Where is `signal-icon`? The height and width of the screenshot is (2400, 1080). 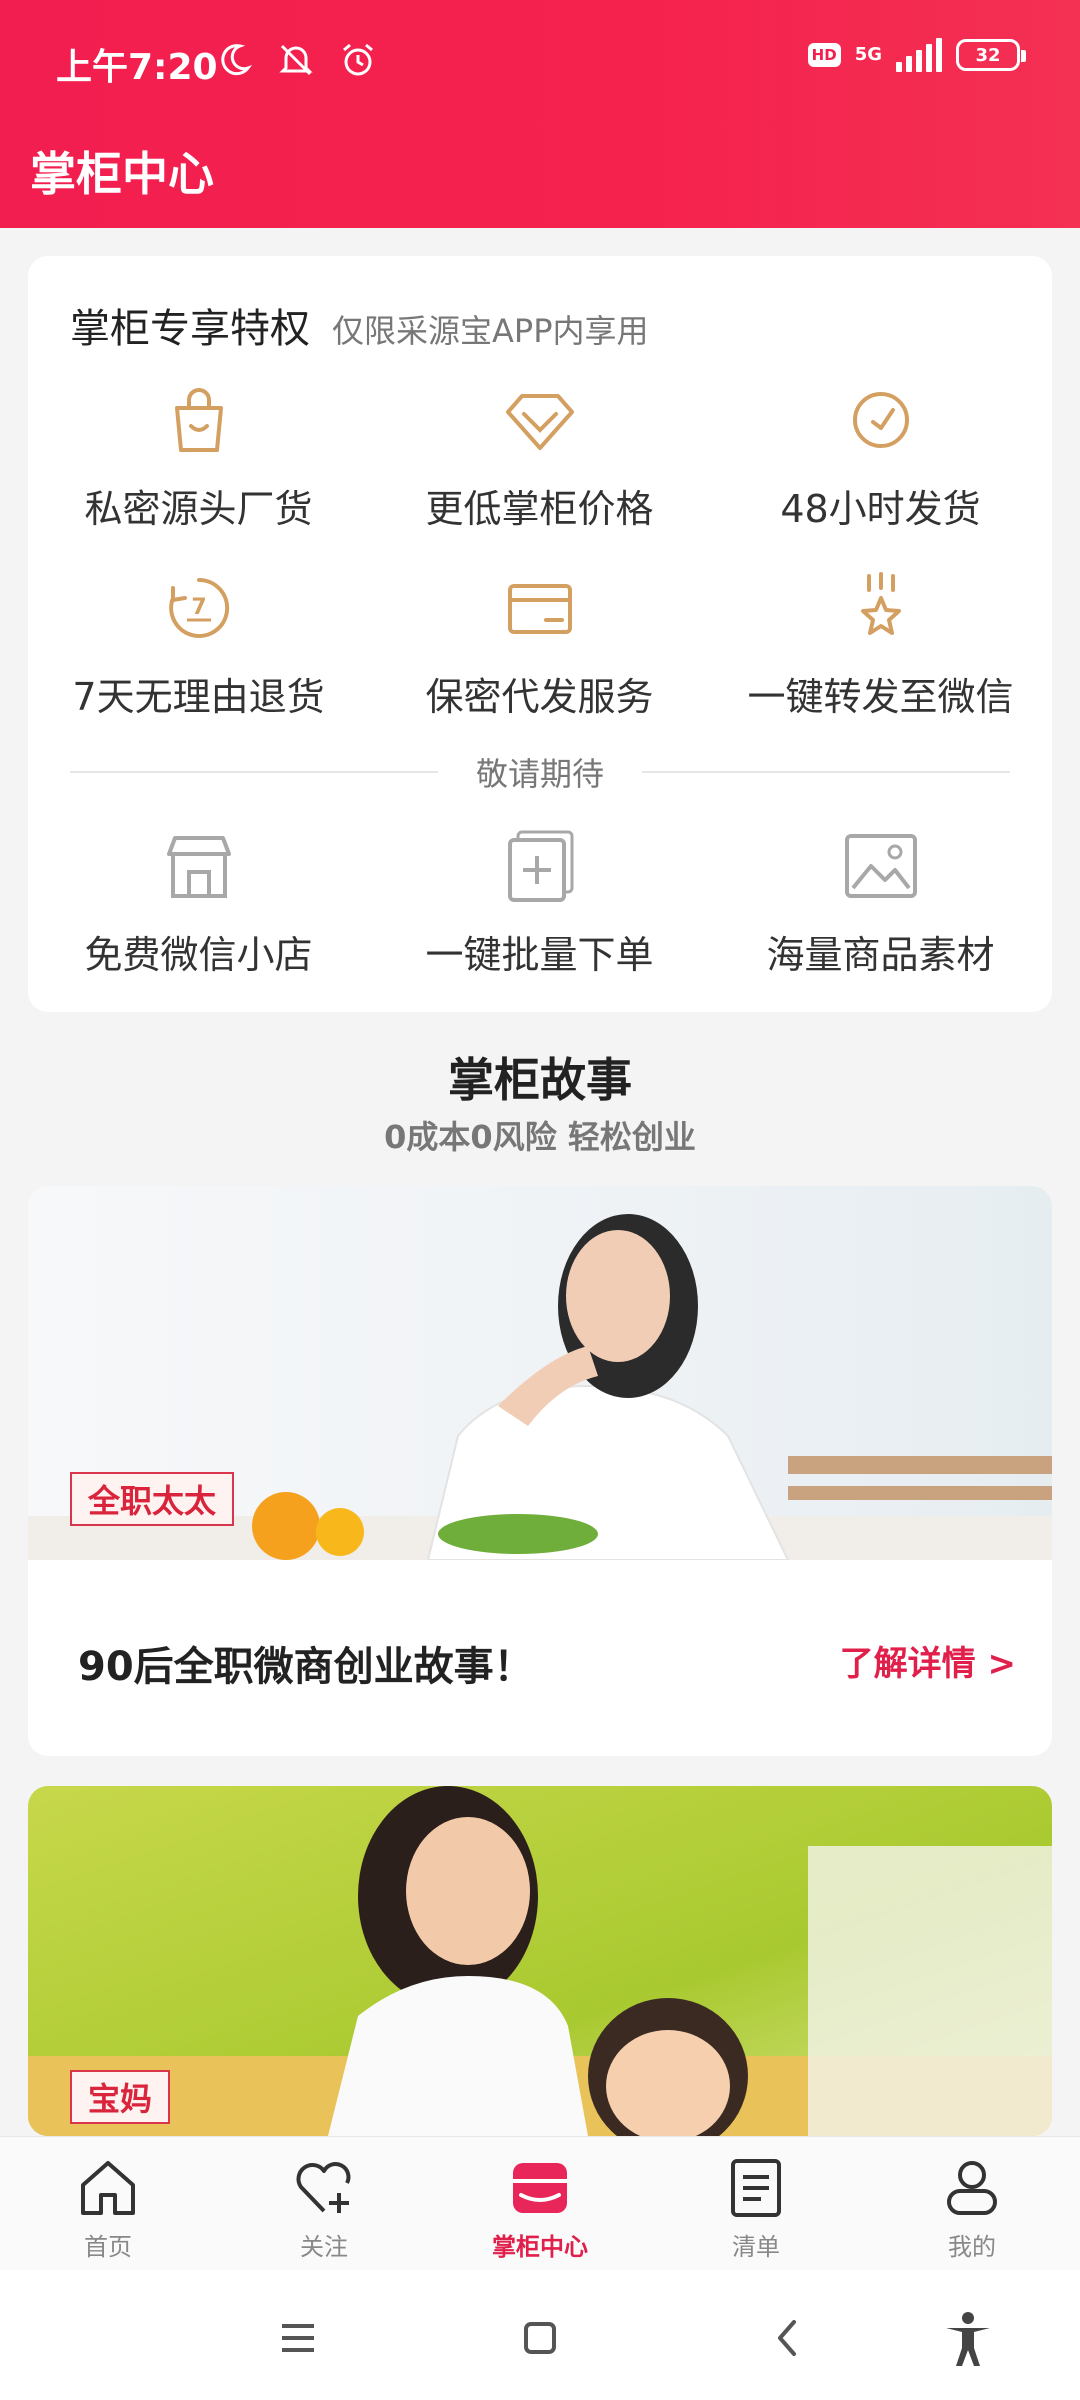
signal-icon is located at coordinates (919, 55).